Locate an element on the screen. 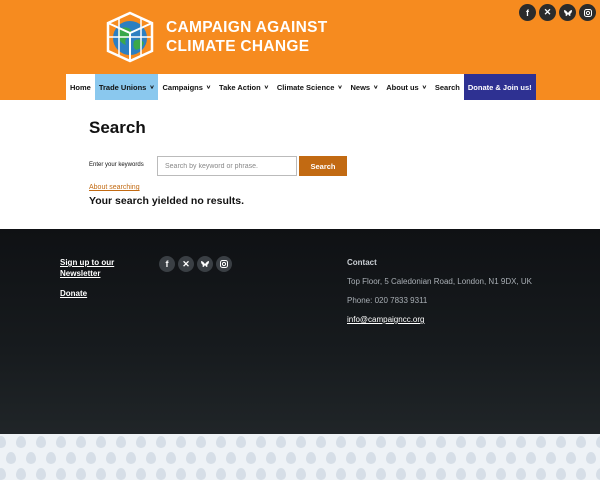  nav-label: Trade Unions is located at coordinates (122, 87).